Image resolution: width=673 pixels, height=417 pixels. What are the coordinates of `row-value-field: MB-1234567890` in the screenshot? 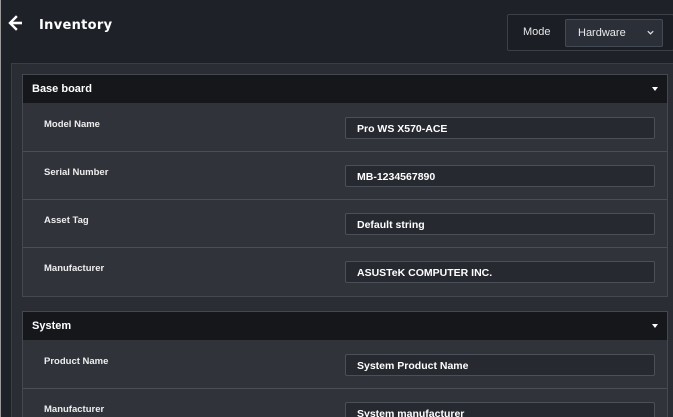 It's located at (500, 176).